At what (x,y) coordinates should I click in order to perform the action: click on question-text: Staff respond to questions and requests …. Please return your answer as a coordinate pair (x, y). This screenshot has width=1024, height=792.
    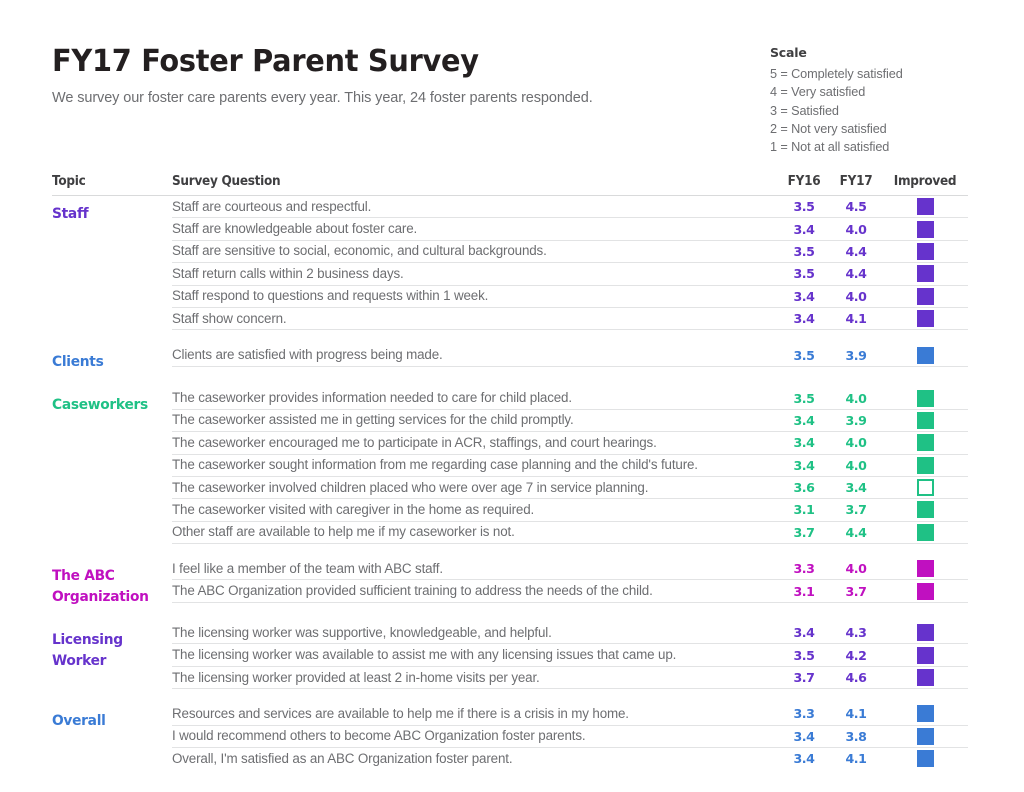
    Looking at the image, I should click on (330, 296).